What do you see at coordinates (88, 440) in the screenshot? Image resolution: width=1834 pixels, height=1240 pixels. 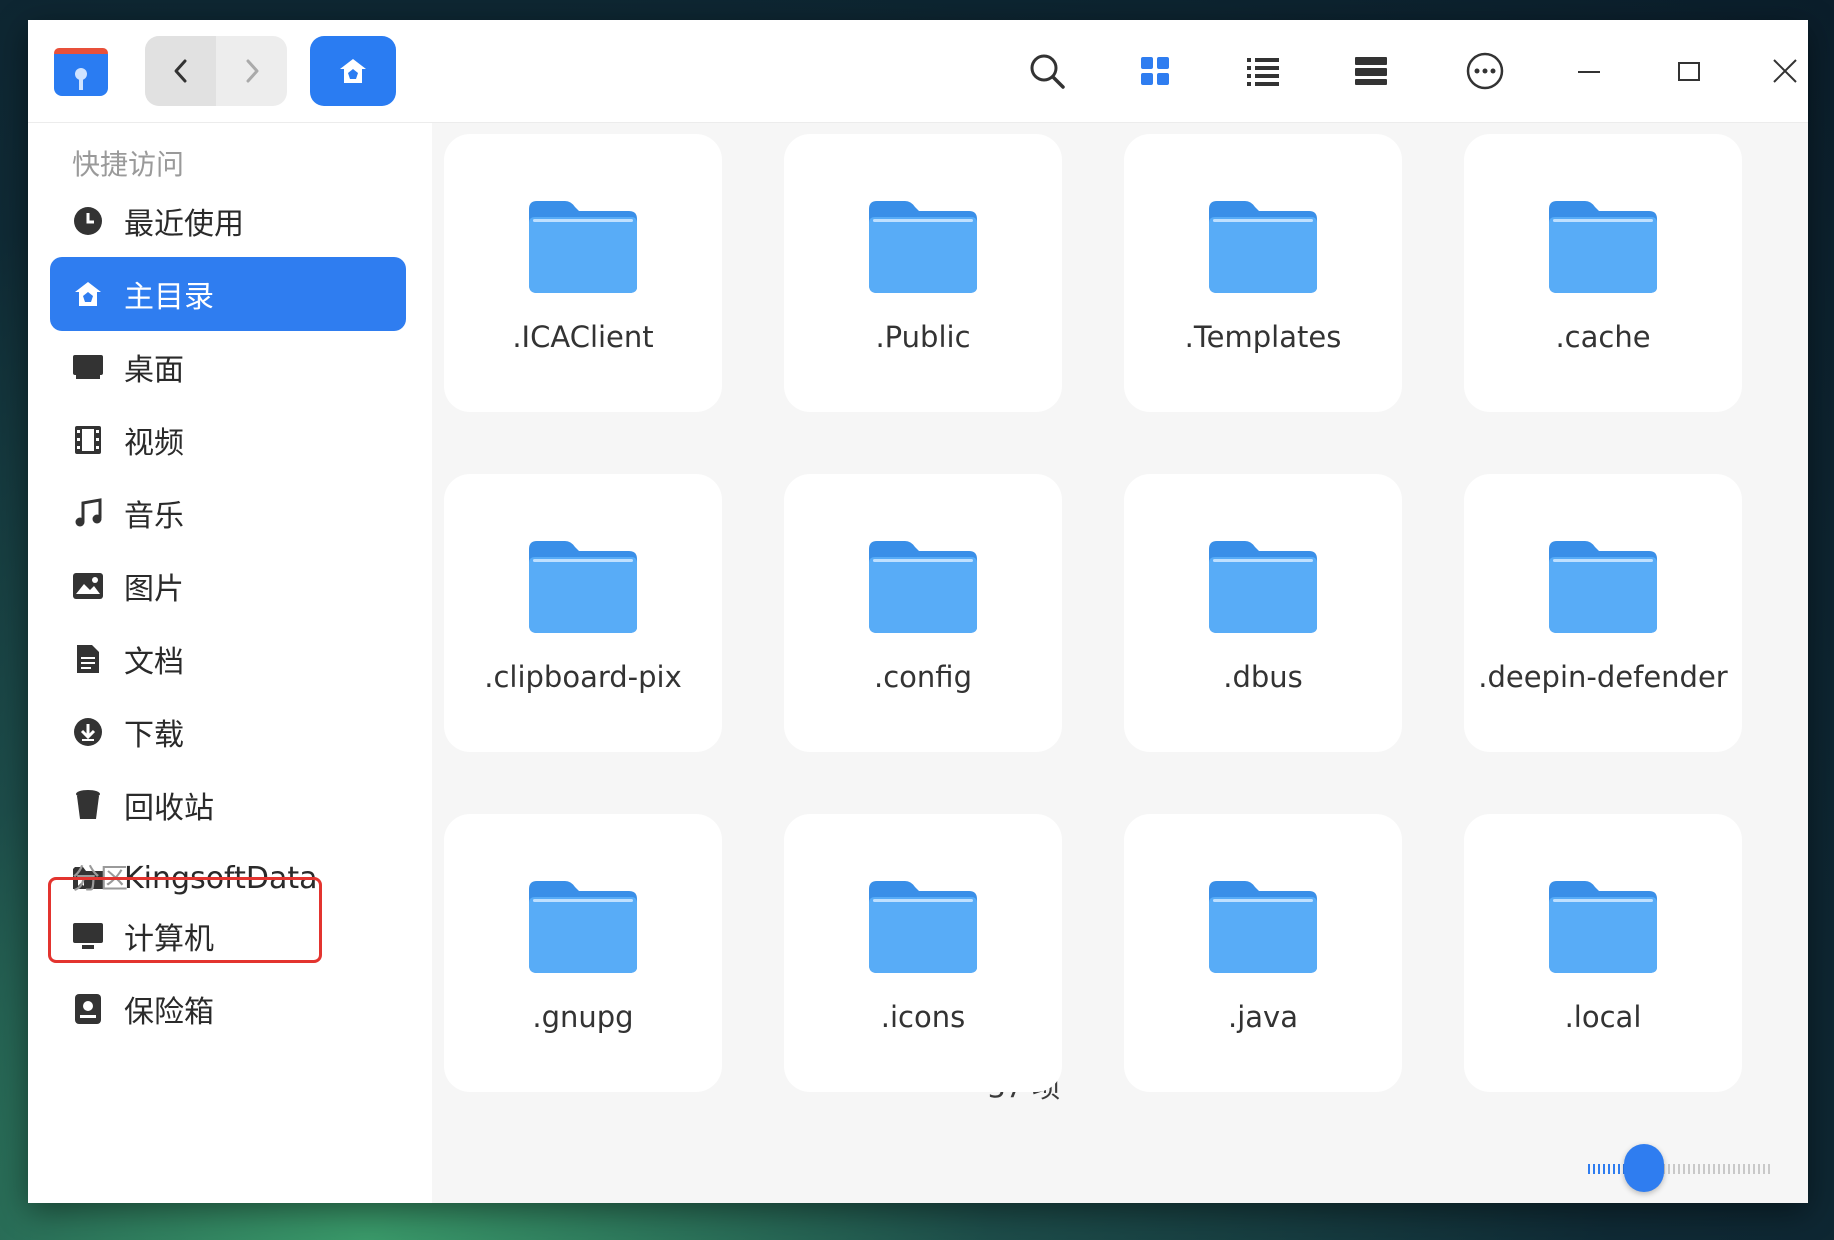 I see `video-icon` at bounding box center [88, 440].